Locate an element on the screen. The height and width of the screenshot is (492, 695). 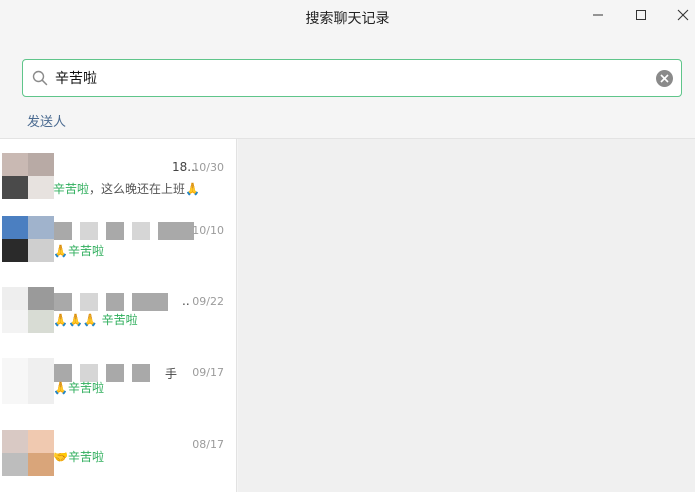
result-date: 10/10 is located at coordinates (208, 230).